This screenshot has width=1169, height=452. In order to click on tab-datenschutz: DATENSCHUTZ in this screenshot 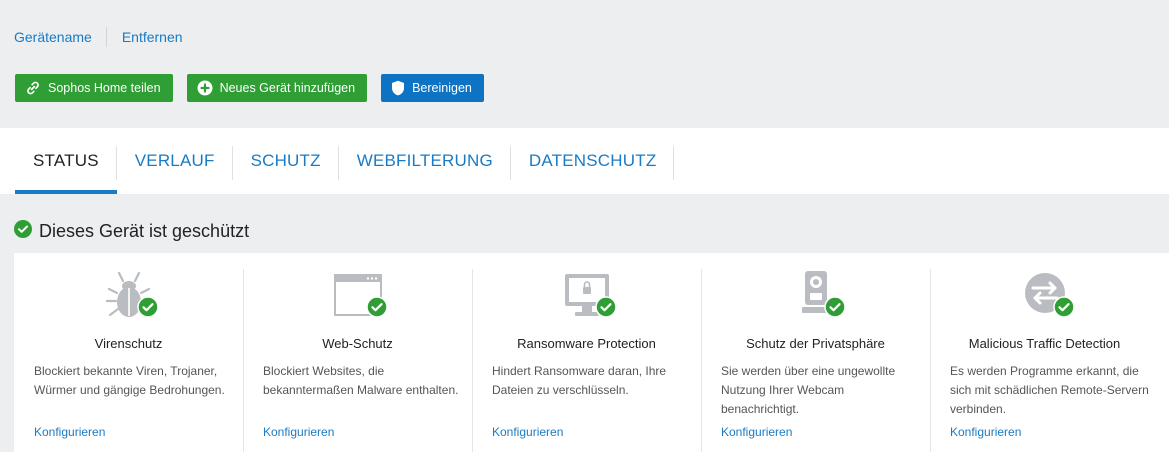, I will do `click(593, 161)`.